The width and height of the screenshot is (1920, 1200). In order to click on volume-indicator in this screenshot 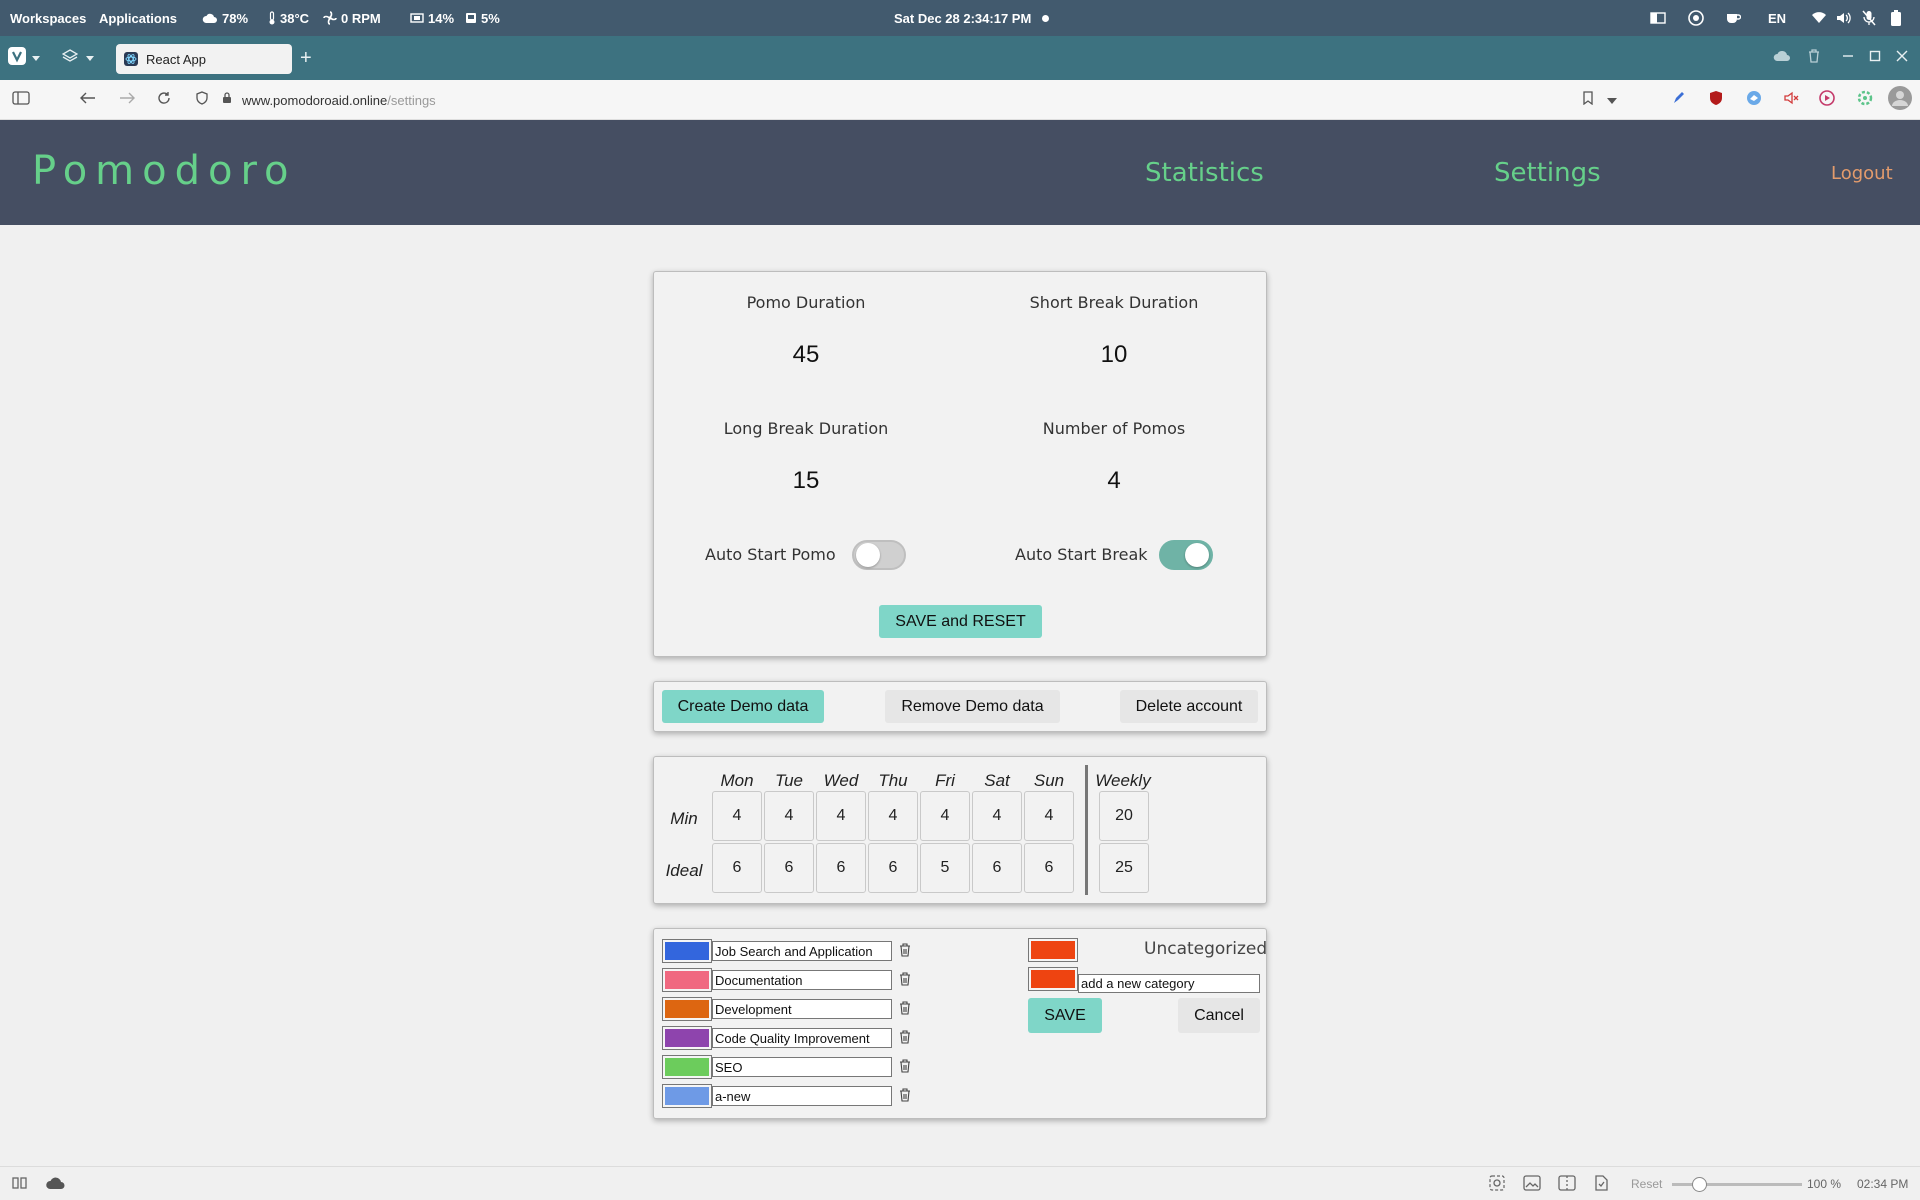, I will do `click(1844, 18)`.